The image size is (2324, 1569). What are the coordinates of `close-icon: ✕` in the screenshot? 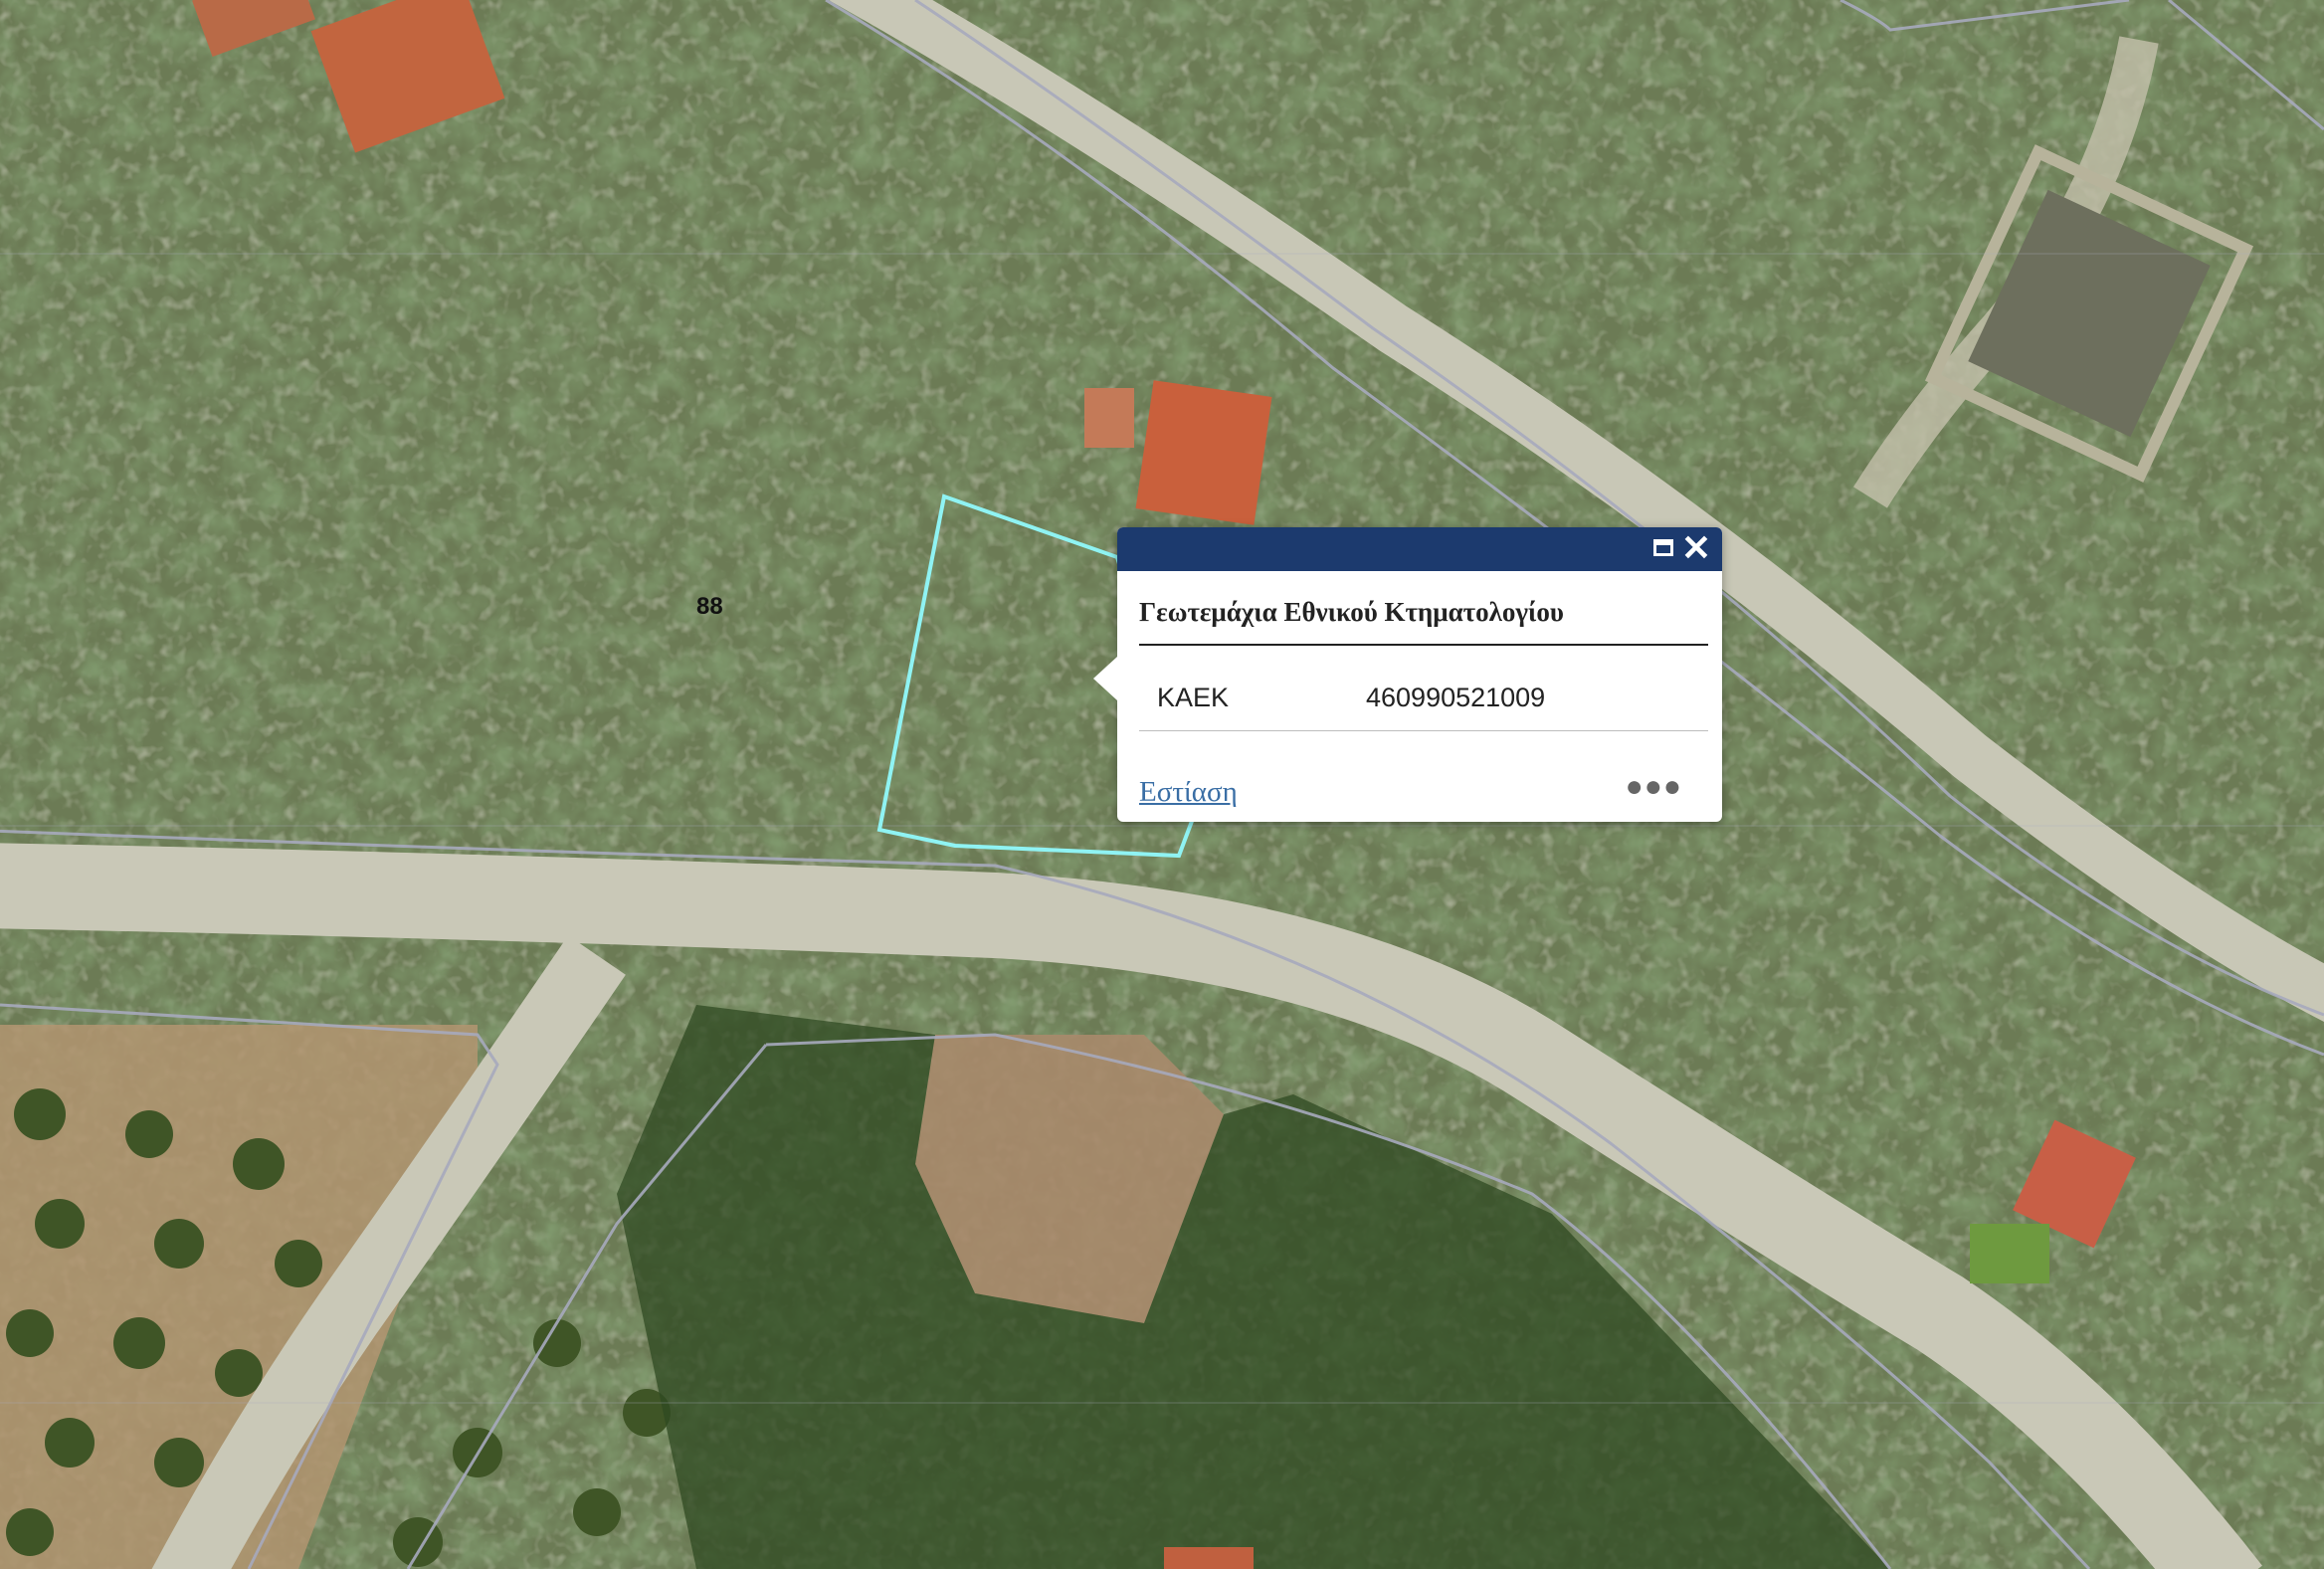 It's located at (1696, 548).